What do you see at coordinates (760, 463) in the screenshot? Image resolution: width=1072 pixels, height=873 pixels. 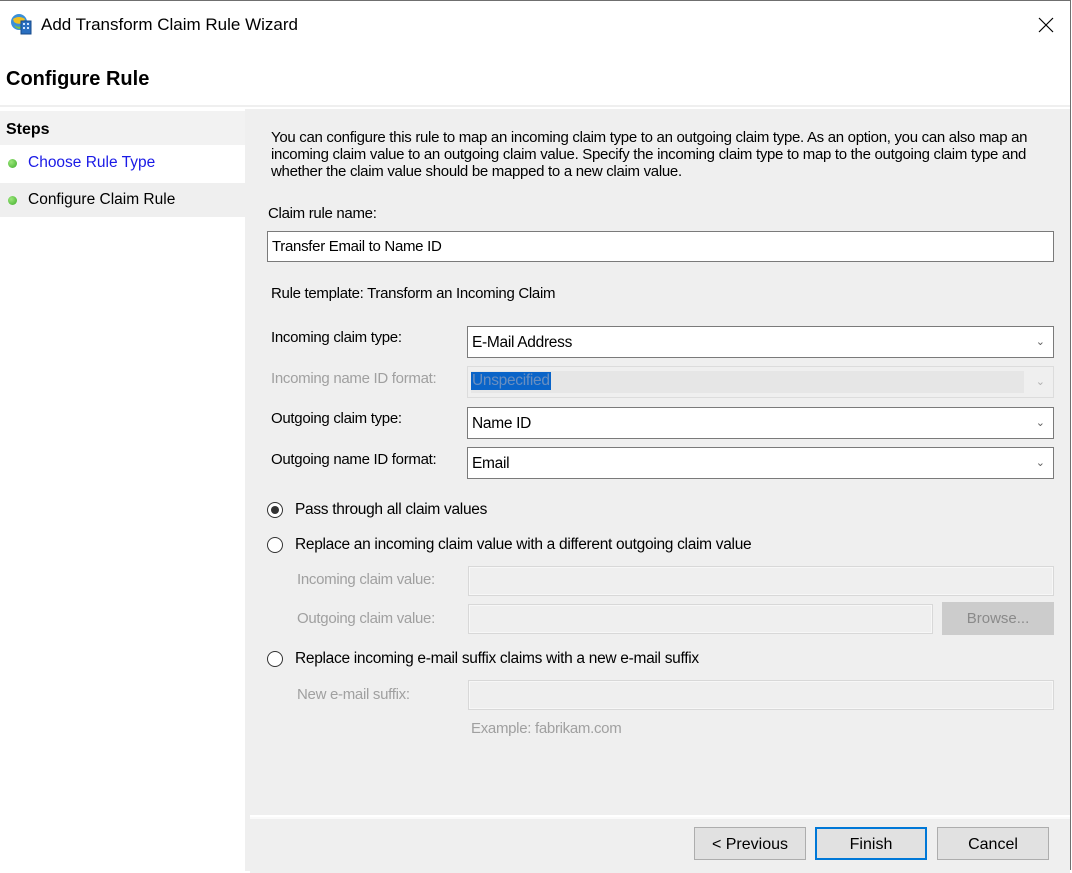 I see `outgoing-name-id-format-select: Email ⌄` at bounding box center [760, 463].